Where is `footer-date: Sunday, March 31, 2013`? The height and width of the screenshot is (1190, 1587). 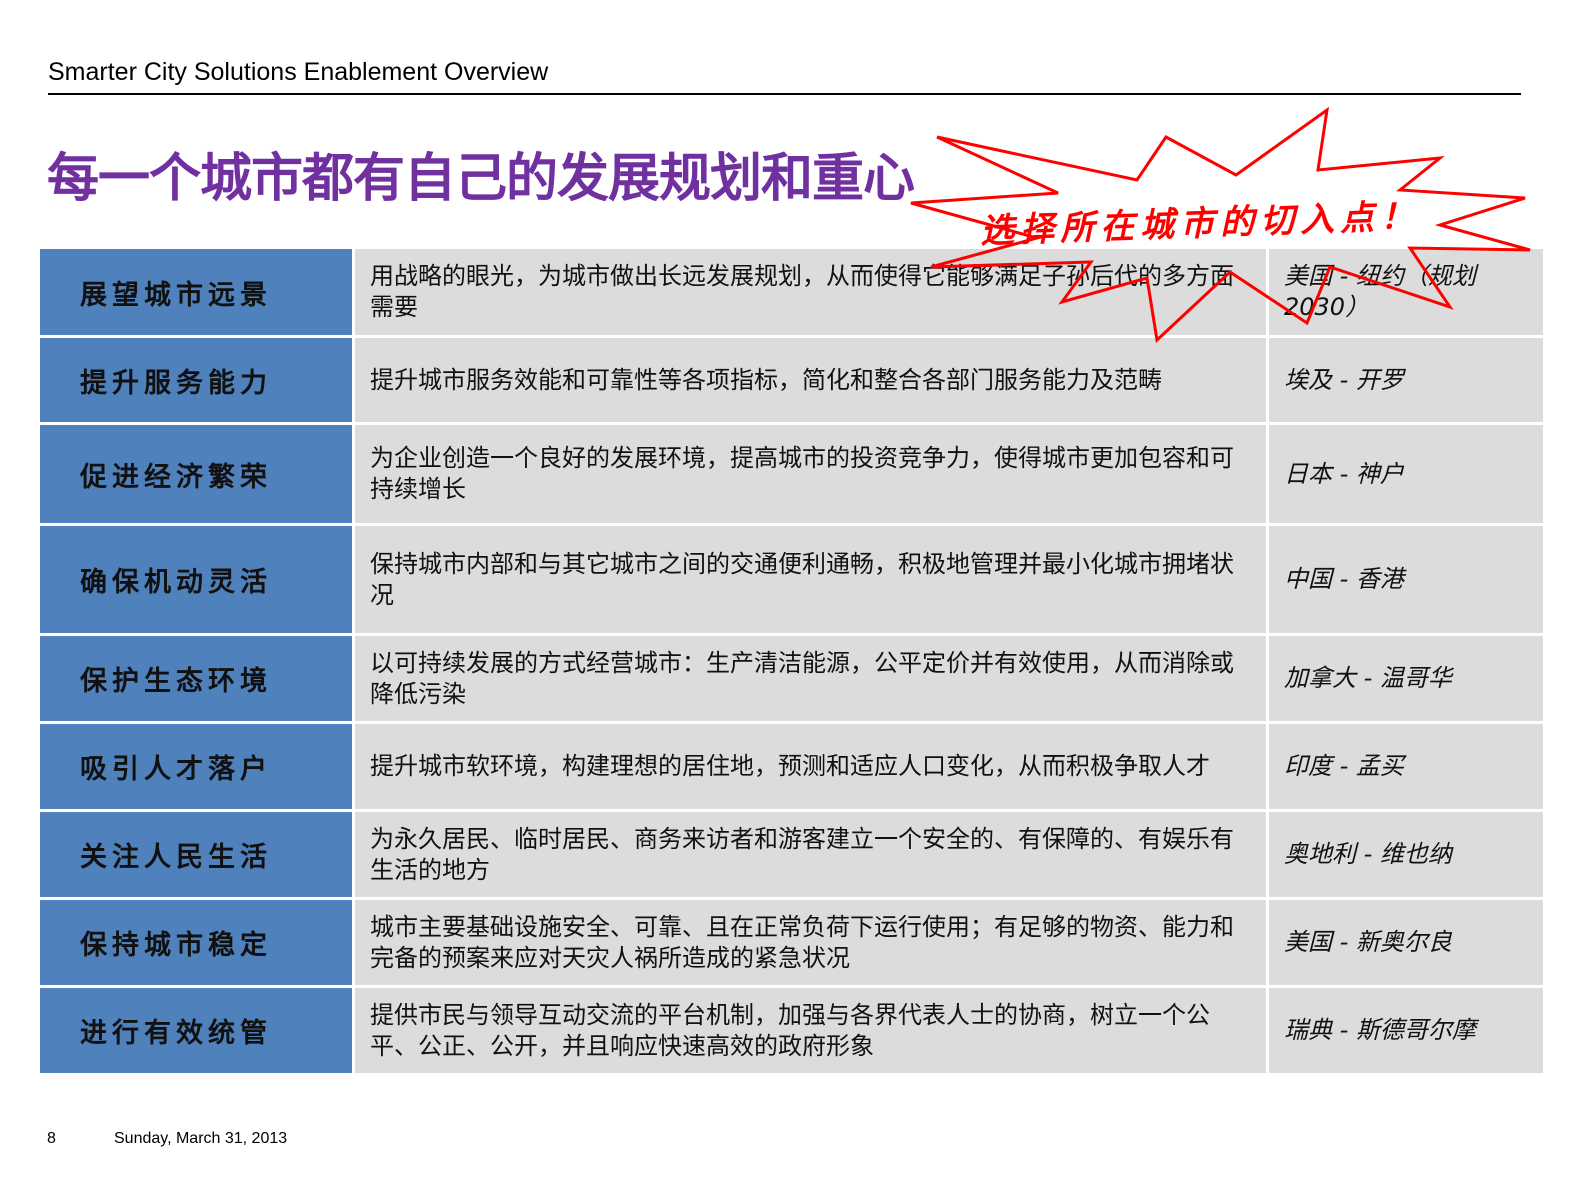
footer-date: Sunday, March 31, 2013 is located at coordinates (201, 1138).